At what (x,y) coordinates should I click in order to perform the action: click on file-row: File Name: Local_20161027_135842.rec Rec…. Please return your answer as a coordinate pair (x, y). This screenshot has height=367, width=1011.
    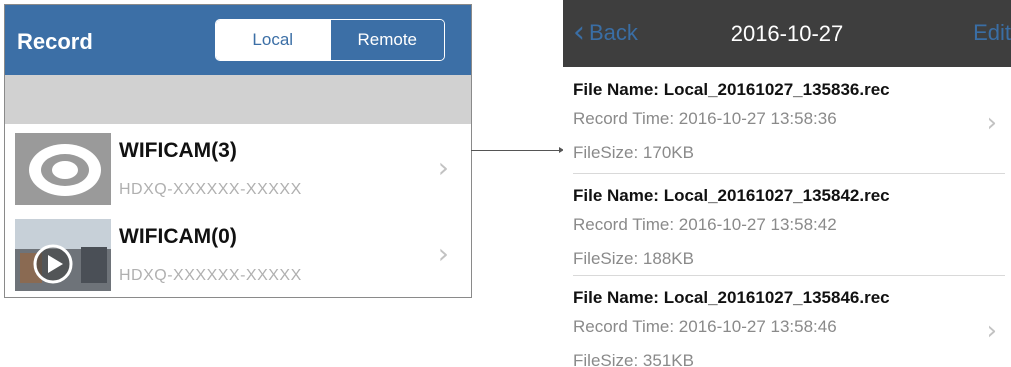
    Looking at the image, I should click on (787, 225).